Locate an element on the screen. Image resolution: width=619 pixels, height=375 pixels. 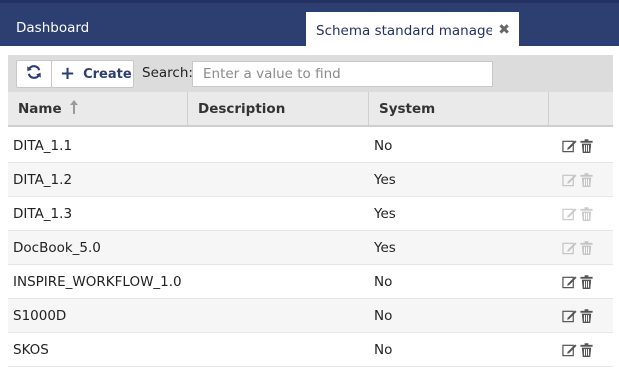
refresh-icon is located at coordinates (34, 74).